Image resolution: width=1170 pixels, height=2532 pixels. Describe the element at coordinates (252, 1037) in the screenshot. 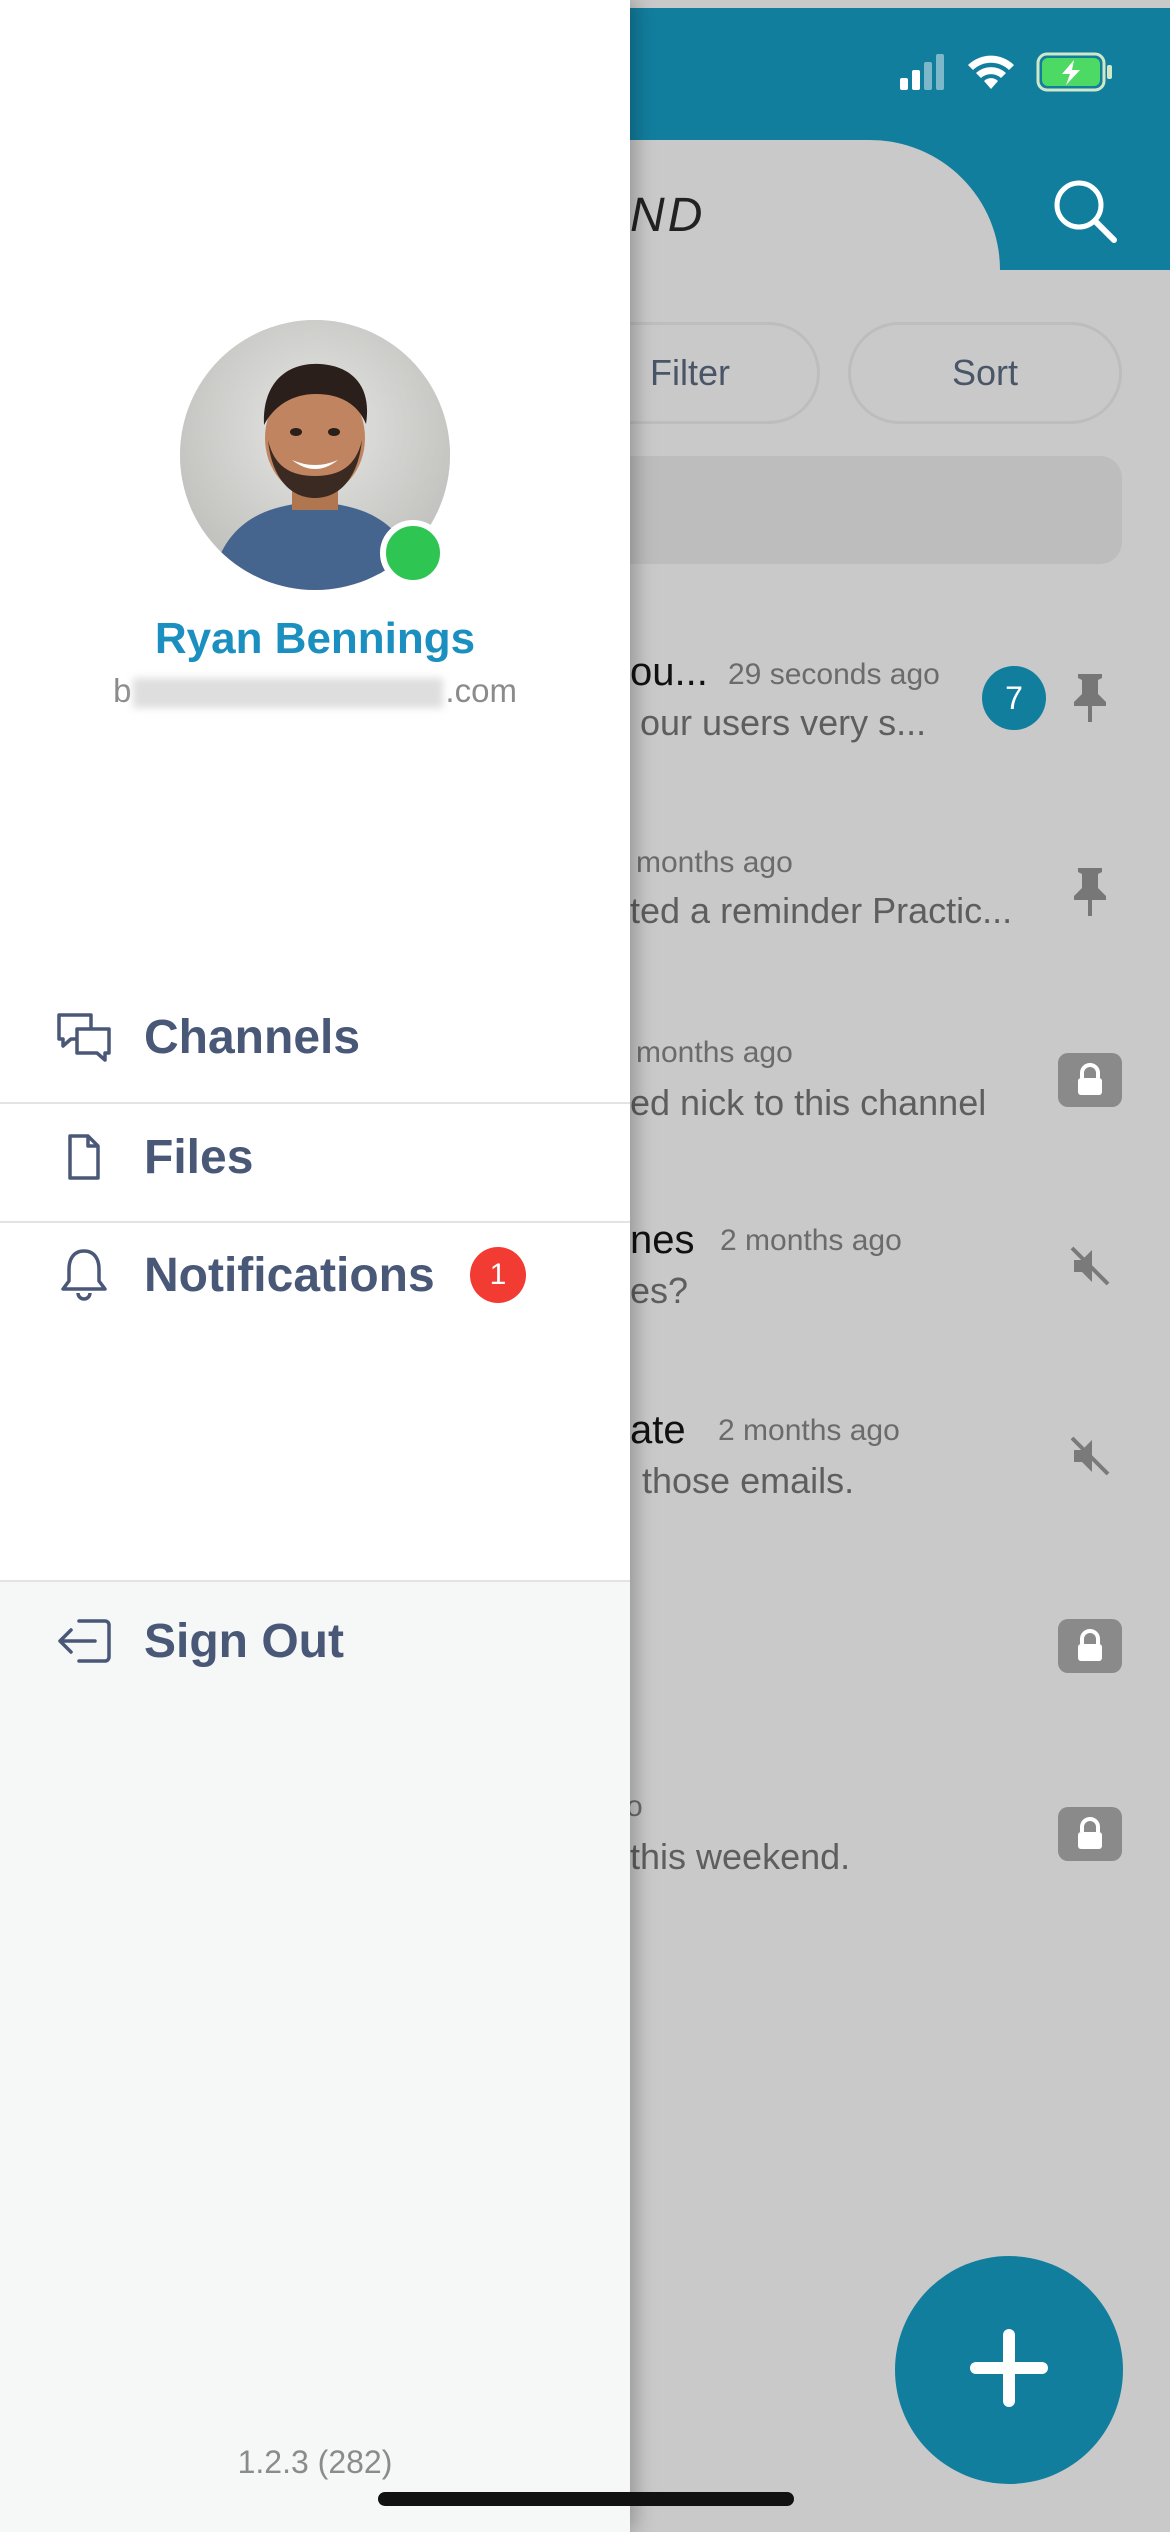

I see `menu-item-label: Channels` at that location.